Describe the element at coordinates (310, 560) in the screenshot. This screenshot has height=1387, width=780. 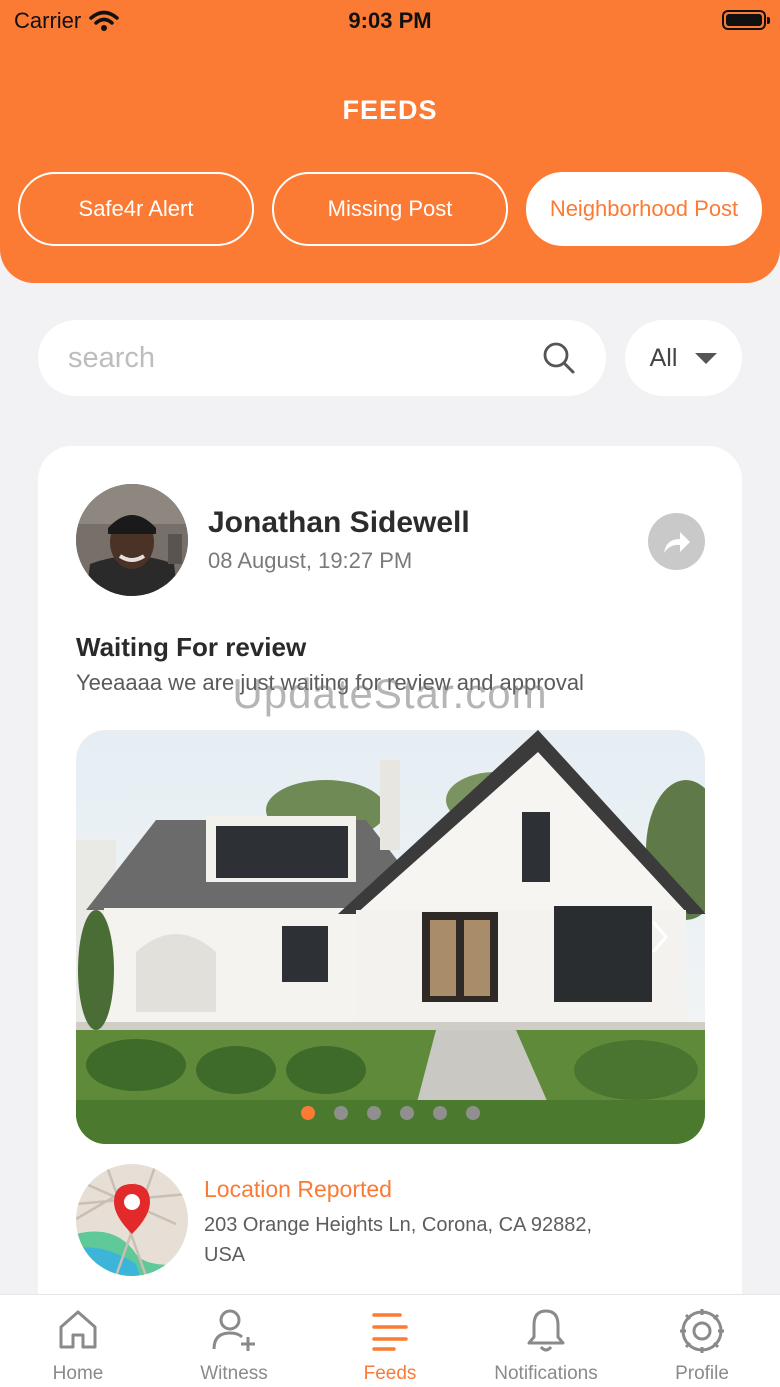
I see `post-date: 08 August, 19:27 PM` at that location.